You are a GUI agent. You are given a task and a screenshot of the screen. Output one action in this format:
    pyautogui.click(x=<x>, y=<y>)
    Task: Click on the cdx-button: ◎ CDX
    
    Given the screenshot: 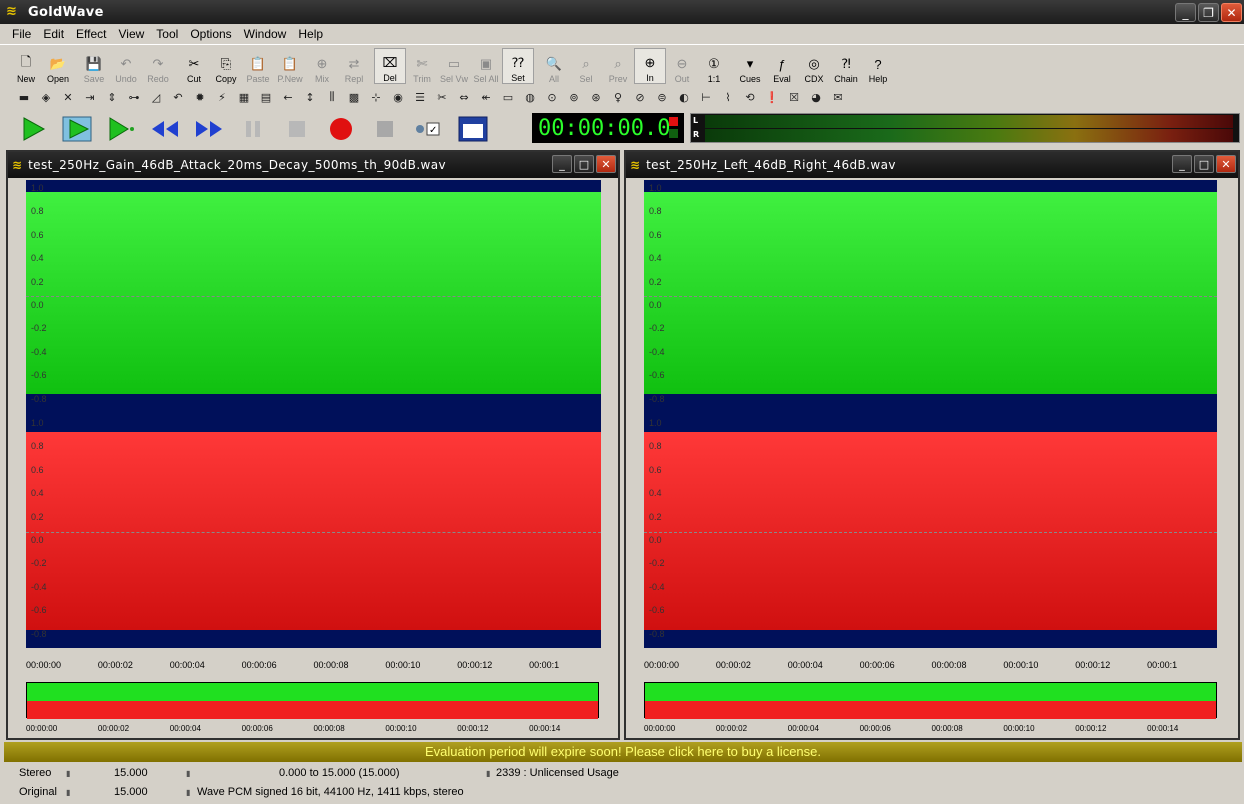 What is the action you would take?
    pyautogui.click(x=814, y=66)
    